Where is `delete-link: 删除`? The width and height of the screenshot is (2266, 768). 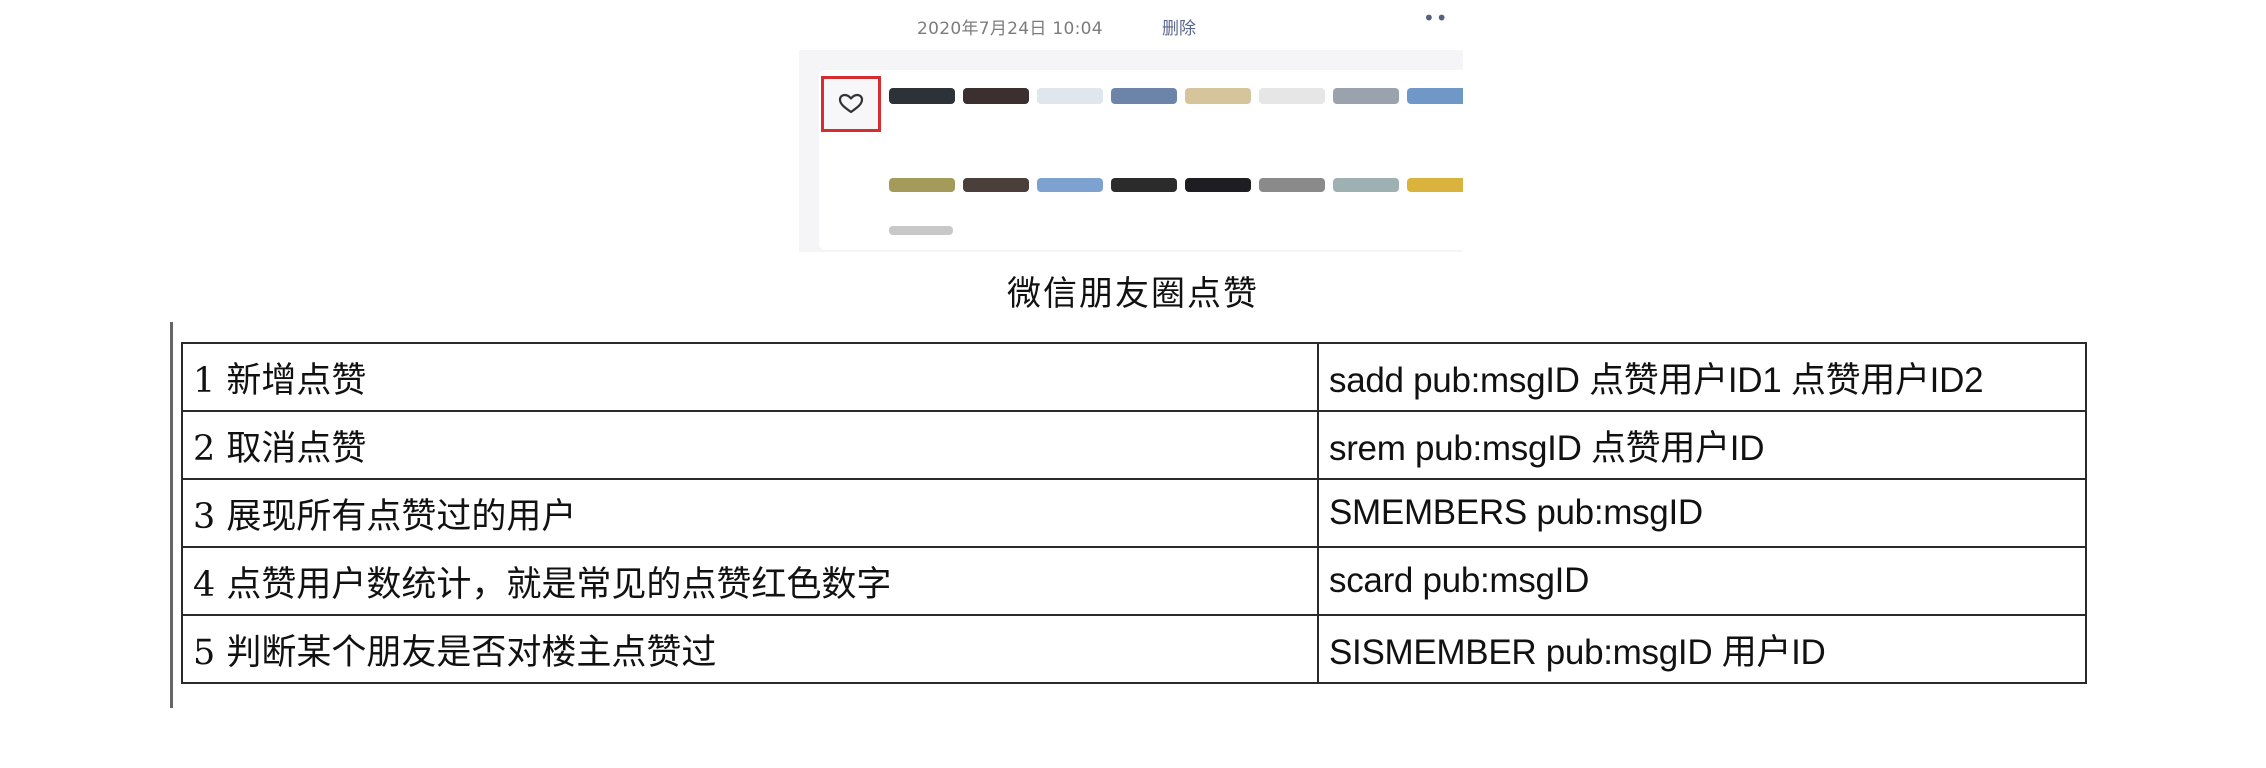 delete-link: 删除 is located at coordinates (1179, 26).